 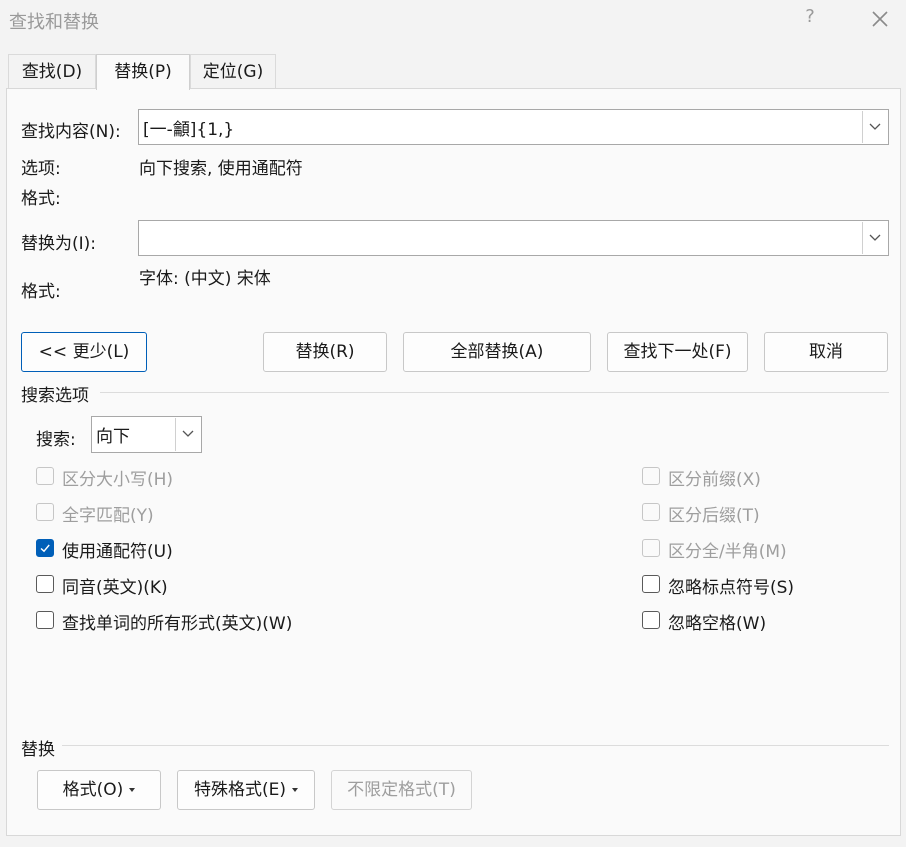 I want to click on search-direction-value: 向下, so click(x=113, y=437).